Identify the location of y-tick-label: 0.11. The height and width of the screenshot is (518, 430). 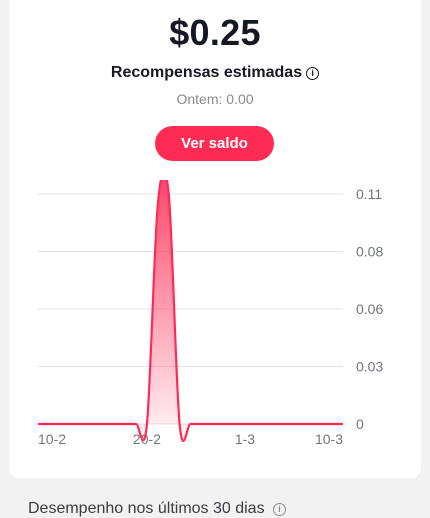
(369, 194).